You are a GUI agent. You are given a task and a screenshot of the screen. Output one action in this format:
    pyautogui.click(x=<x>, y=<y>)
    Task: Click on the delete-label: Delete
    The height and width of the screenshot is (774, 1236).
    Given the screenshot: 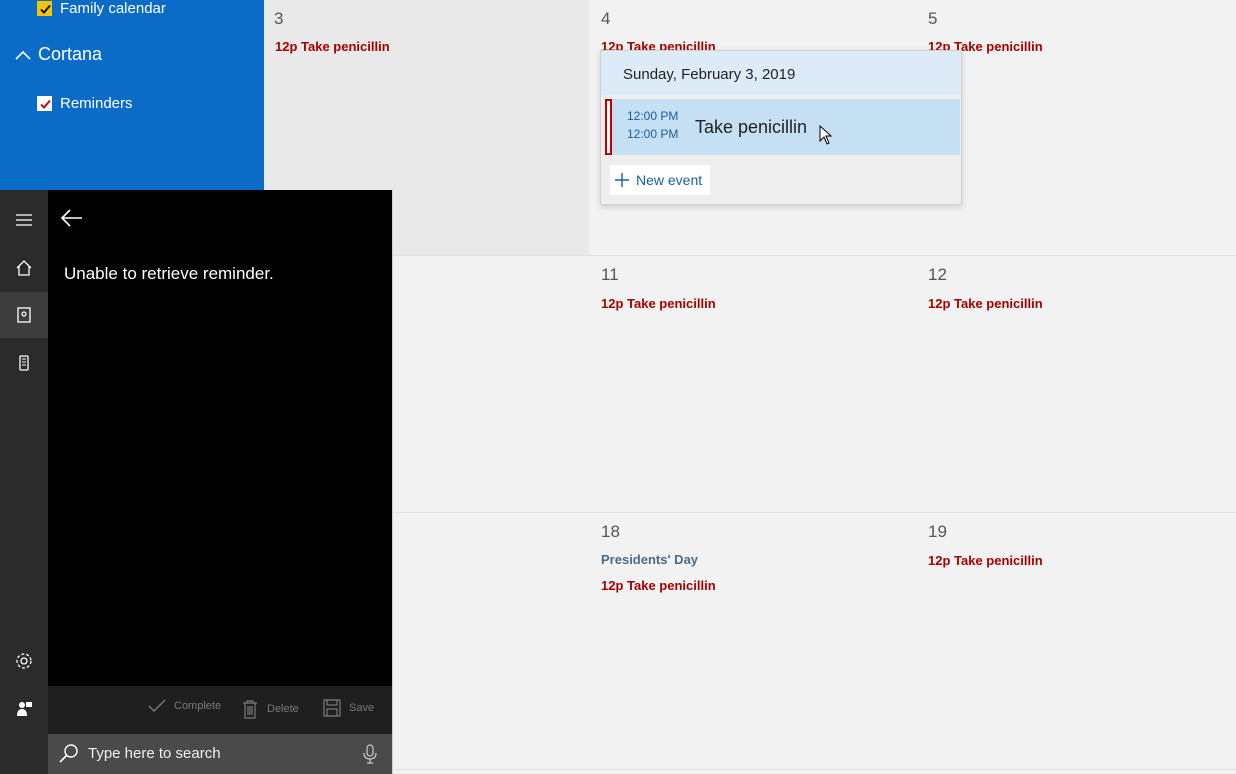 What is the action you would take?
    pyautogui.click(x=283, y=709)
    